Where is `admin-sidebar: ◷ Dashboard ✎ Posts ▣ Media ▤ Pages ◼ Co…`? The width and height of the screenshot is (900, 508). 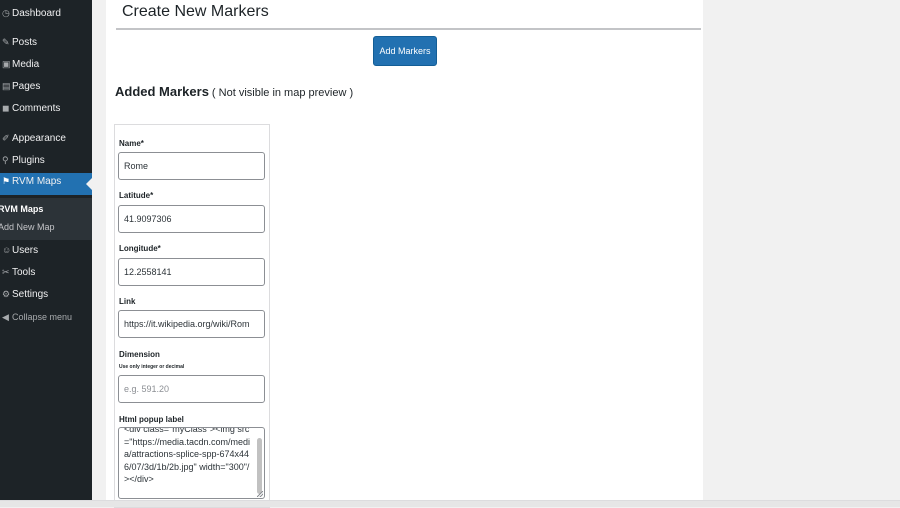 admin-sidebar: ◷ Dashboard ✎ Posts ▣ Media ▤ Pages ◼ Co… is located at coordinates (46, 253).